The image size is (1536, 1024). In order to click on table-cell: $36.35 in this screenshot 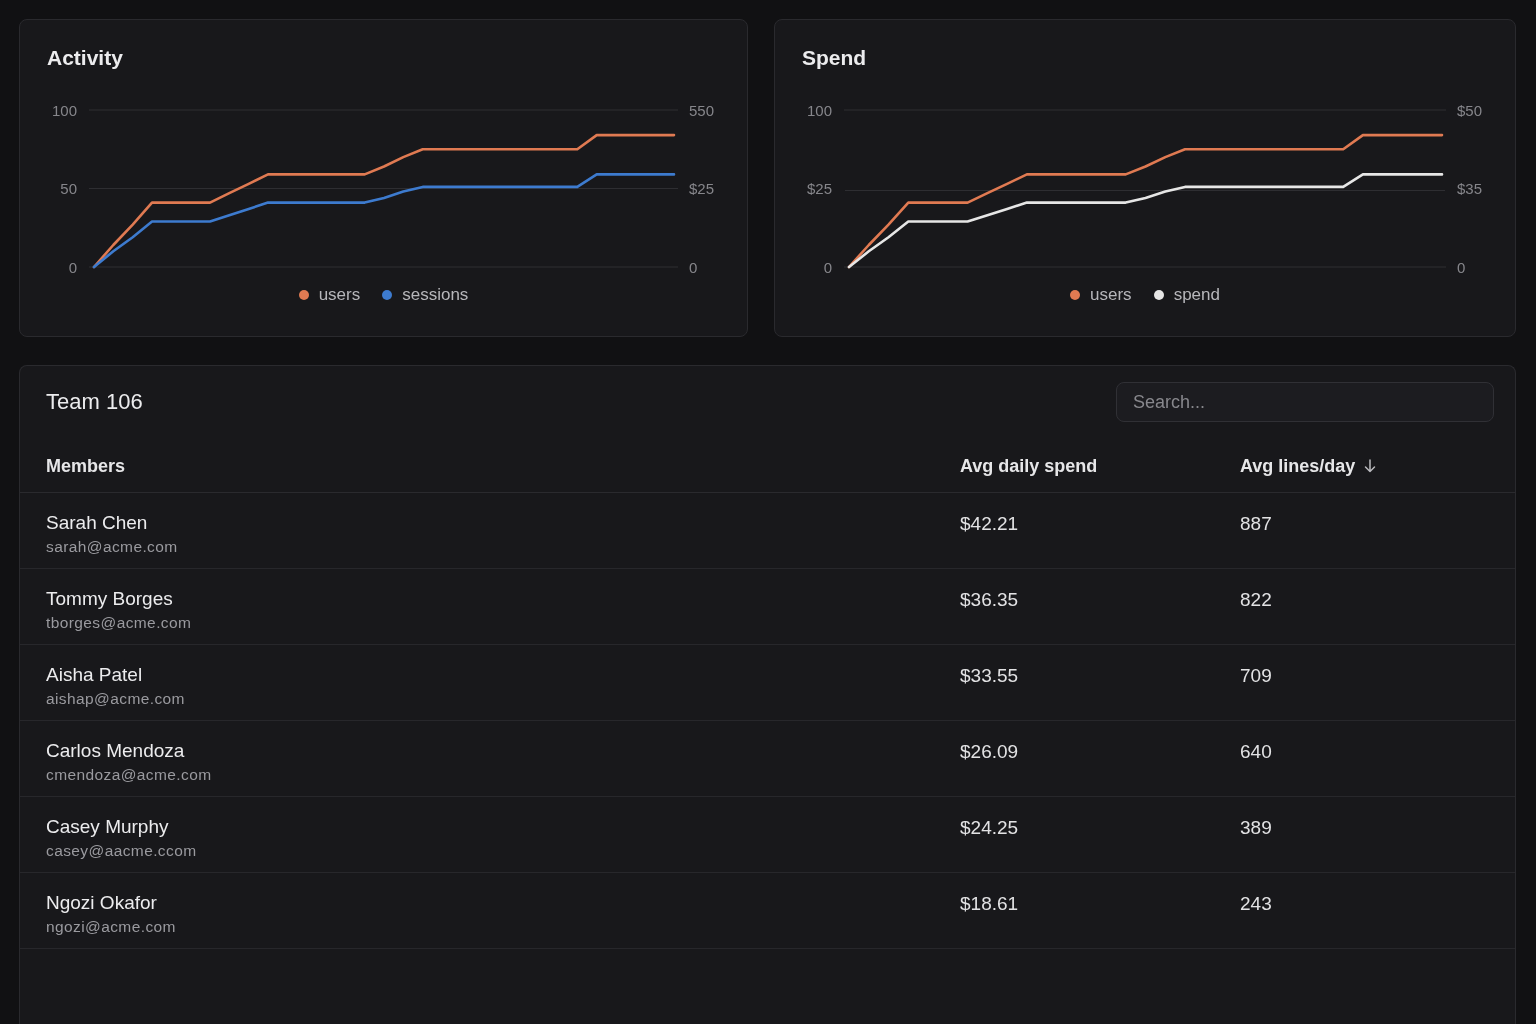, I will do `click(989, 599)`.